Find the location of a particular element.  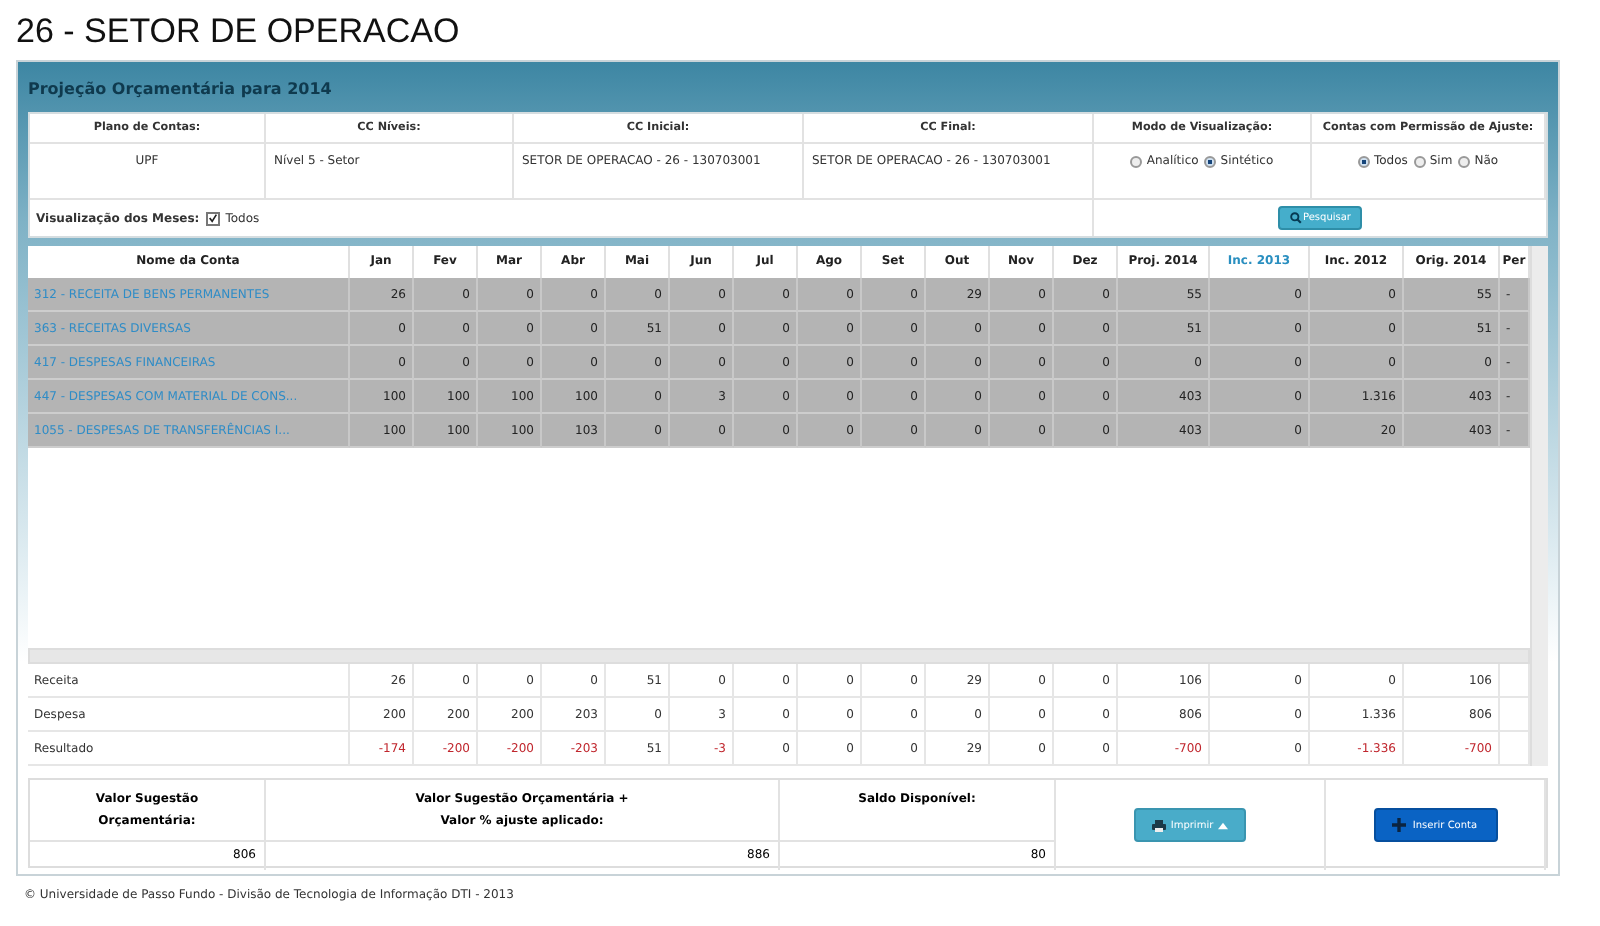

page-title: 26 - SETOR DE OPERACAO is located at coordinates (239, 32).